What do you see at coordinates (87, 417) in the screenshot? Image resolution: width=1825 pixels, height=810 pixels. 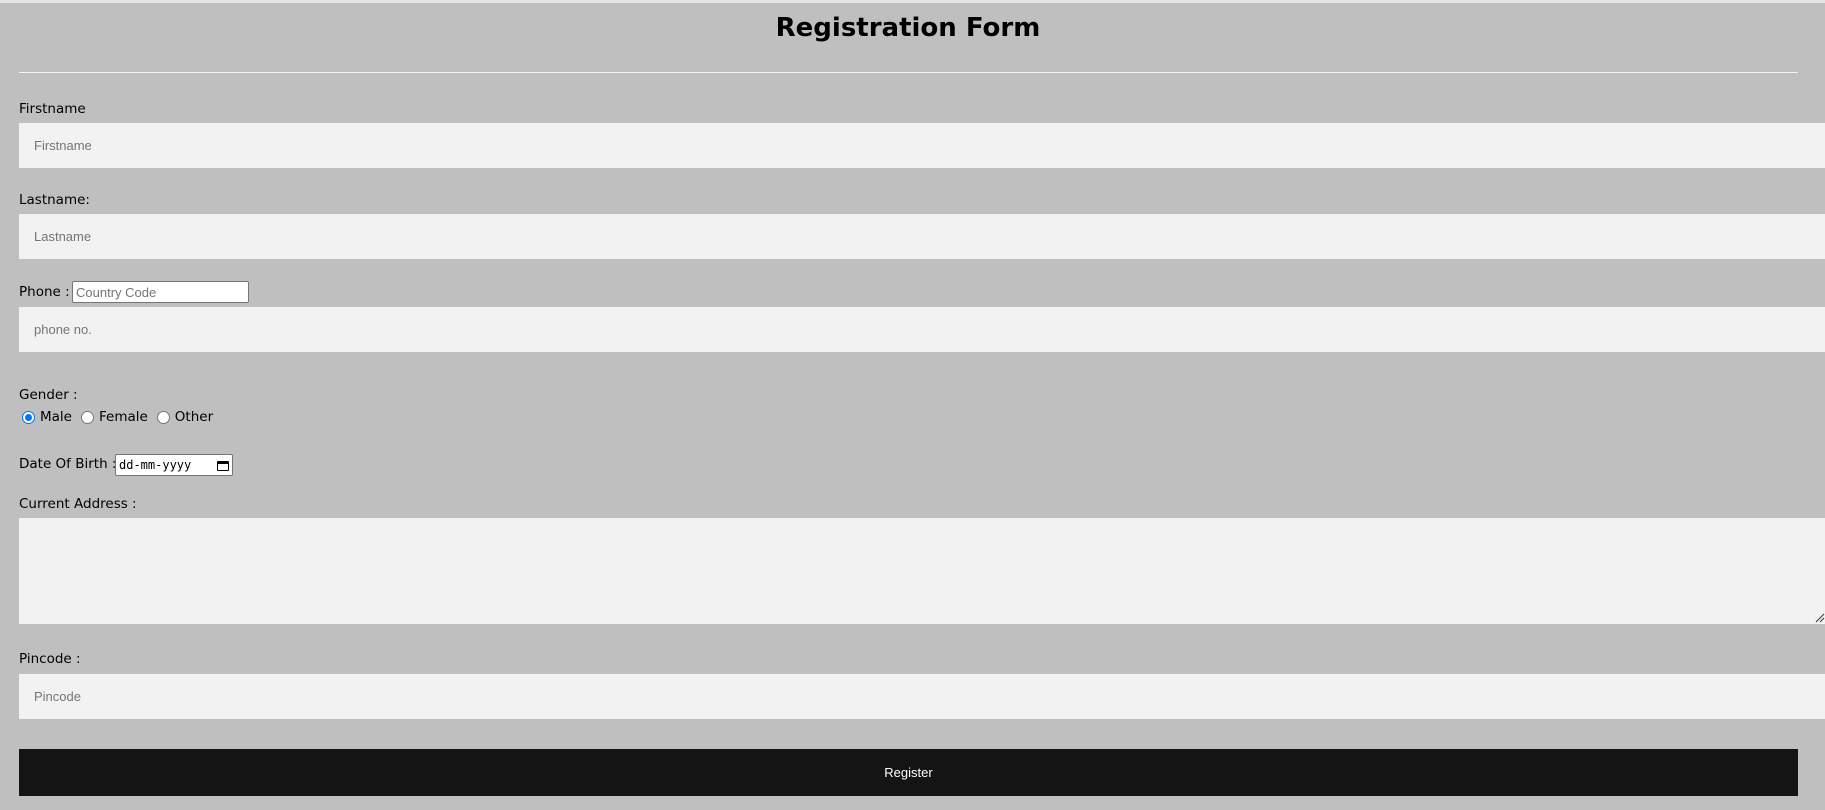 I see `gender-radio-female` at bounding box center [87, 417].